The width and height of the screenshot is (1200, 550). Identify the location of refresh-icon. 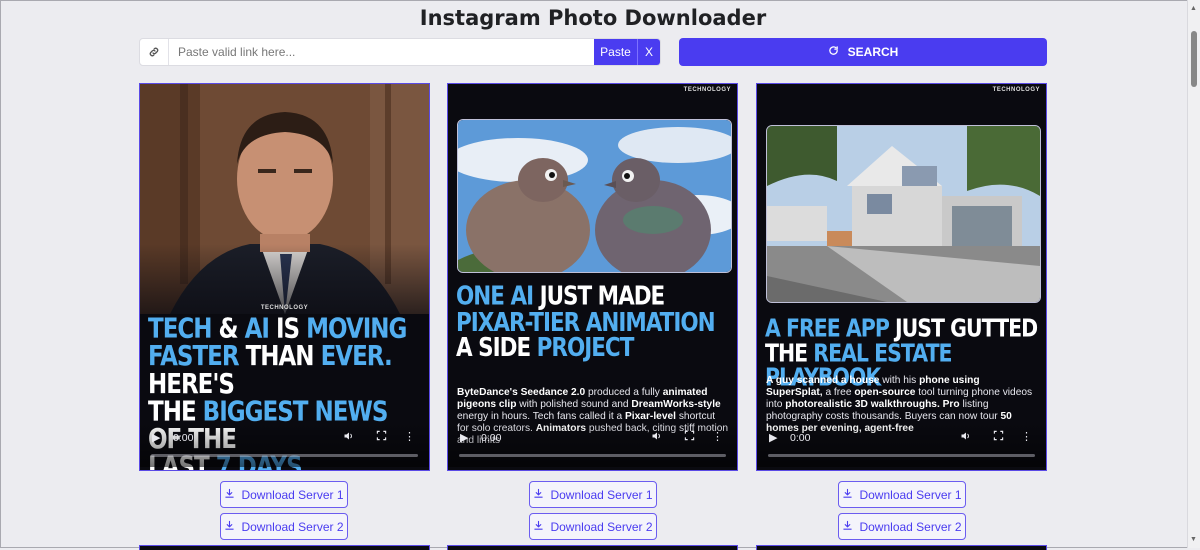
(833, 52).